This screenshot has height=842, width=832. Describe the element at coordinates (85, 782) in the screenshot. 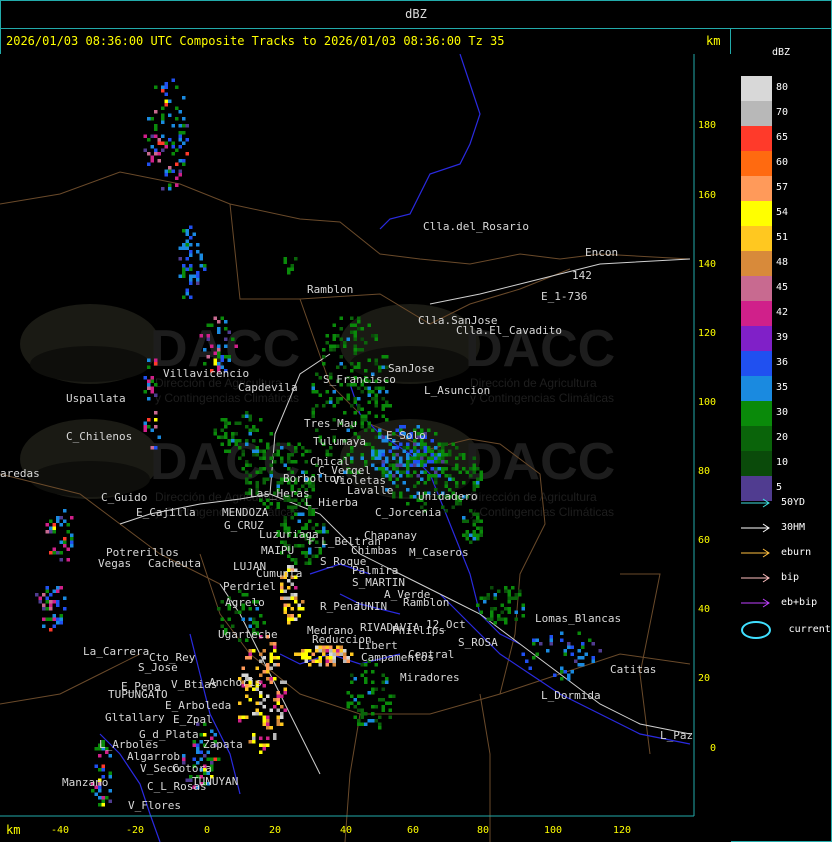

I see `place-label: Manzano` at that location.